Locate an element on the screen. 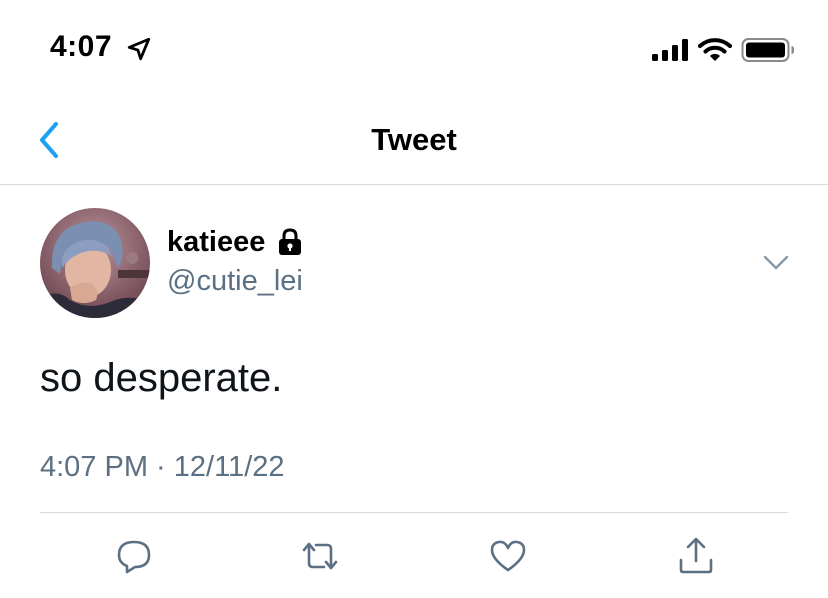 This screenshot has height=598, width=828. like-button is located at coordinates (508, 556).